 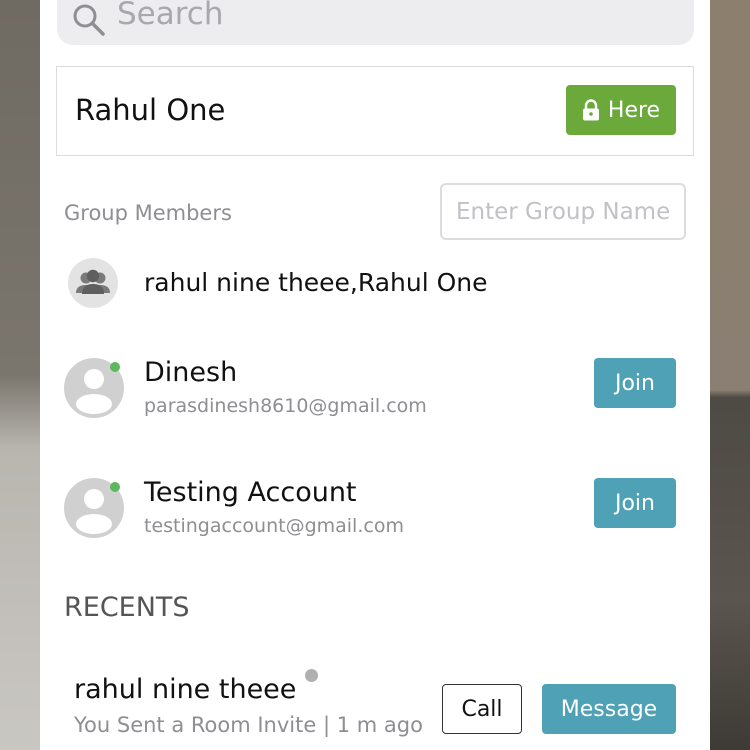 I want to click on group-name-input, so click(x=563, y=211).